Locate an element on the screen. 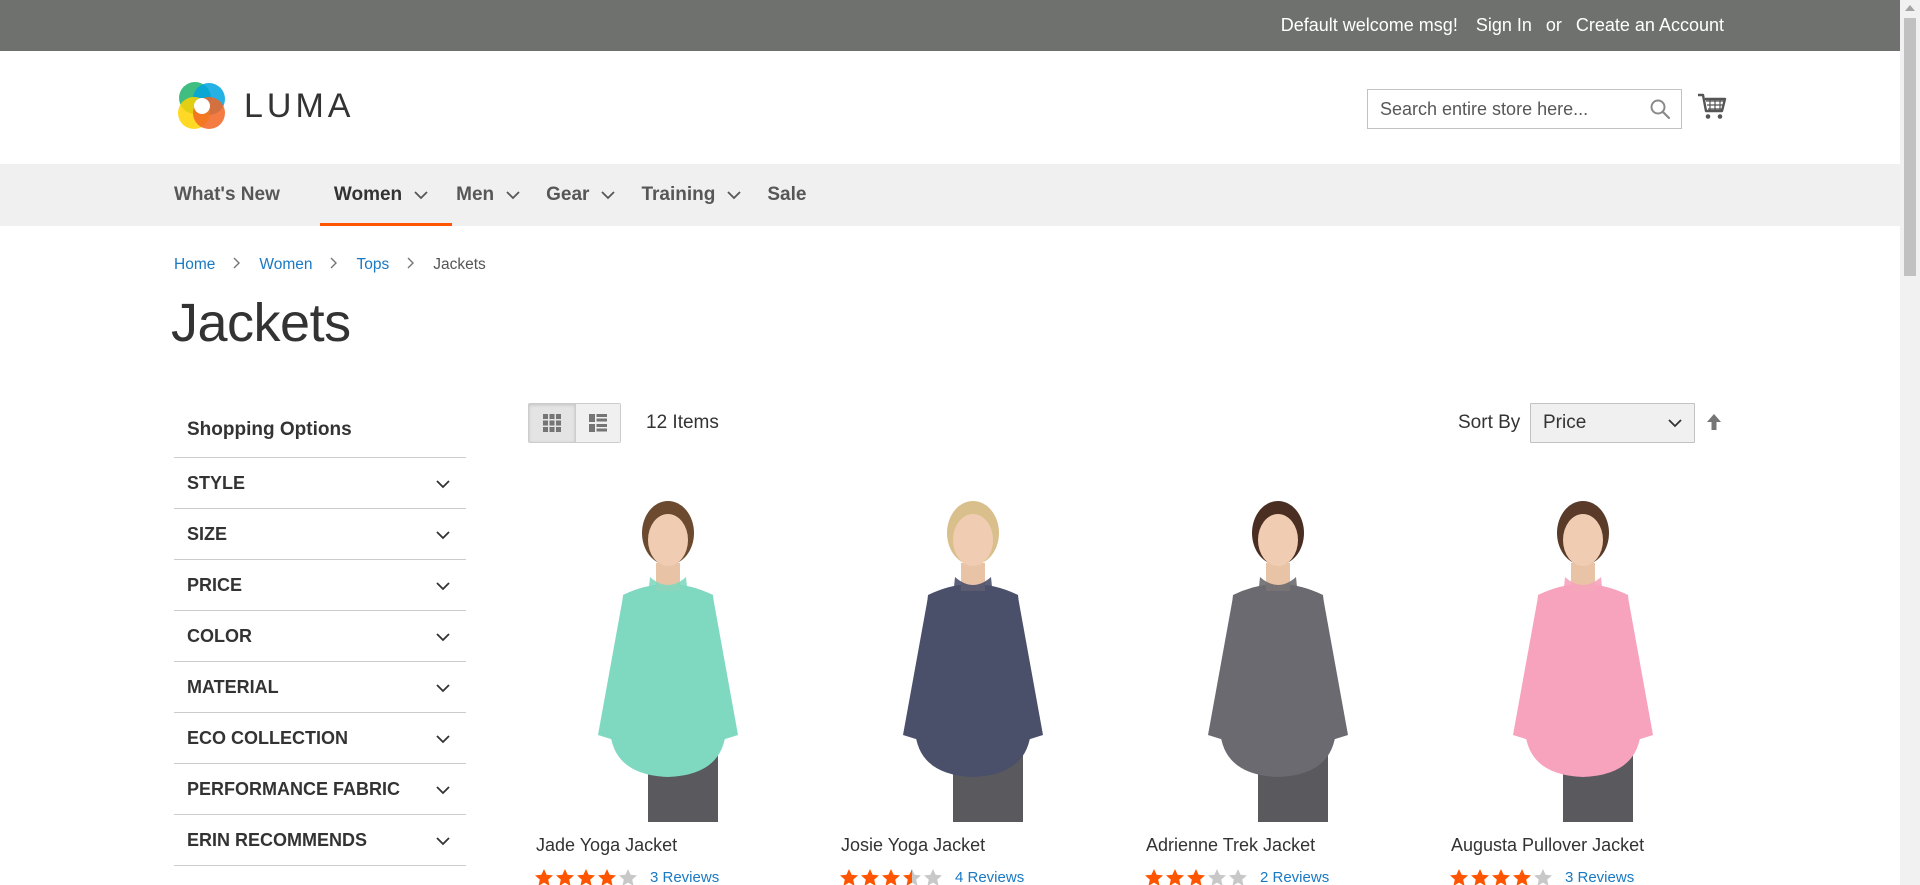  product-item: Augusta Pullover Jacket 3 Reviews is located at coordinates (1583, 685).